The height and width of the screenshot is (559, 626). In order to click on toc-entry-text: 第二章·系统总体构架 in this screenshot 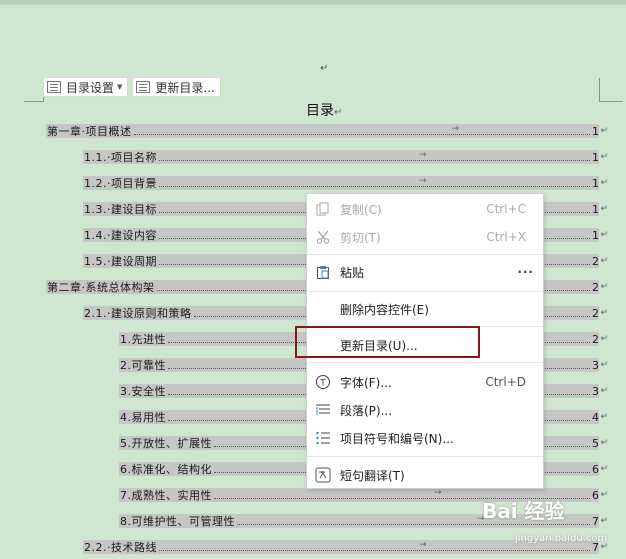, I will do `click(101, 287)`.